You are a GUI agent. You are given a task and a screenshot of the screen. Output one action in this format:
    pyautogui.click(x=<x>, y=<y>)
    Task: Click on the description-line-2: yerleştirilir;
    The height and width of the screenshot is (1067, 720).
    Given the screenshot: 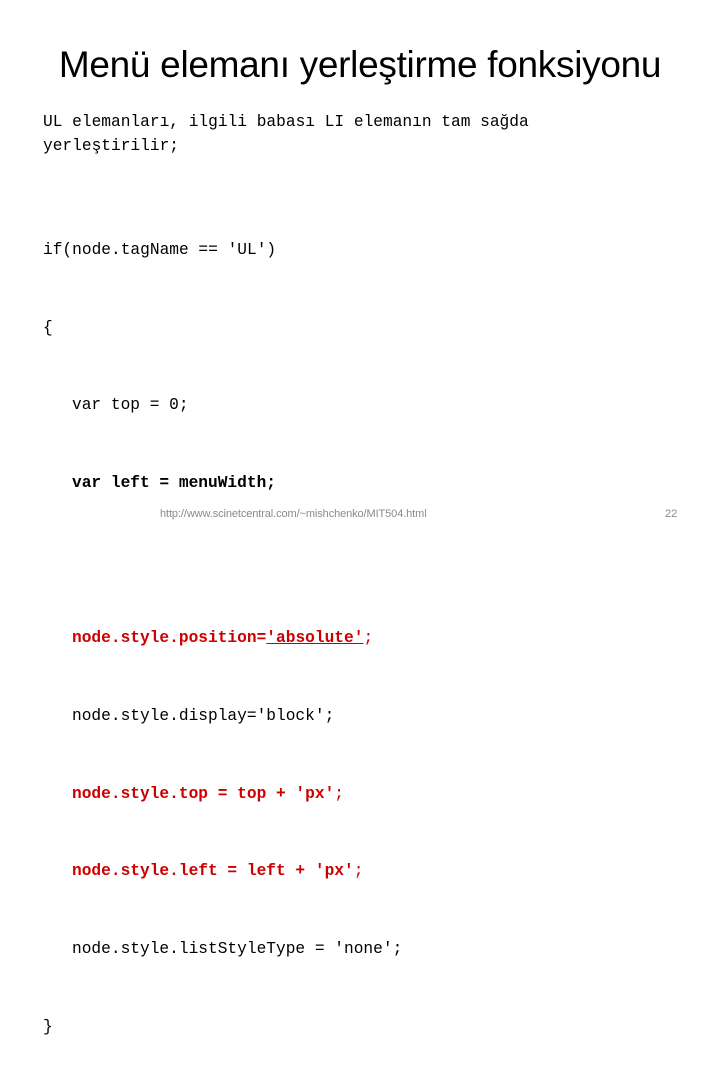 What is the action you would take?
    pyautogui.click(x=111, y=146)
    